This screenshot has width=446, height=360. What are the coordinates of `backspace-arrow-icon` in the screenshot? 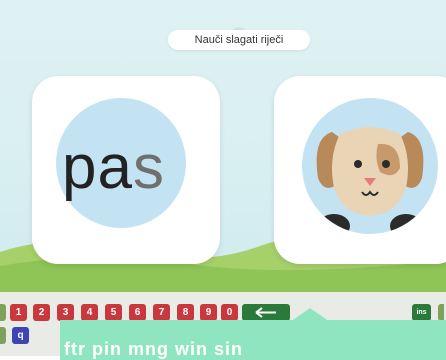 It's located at (265, 312).